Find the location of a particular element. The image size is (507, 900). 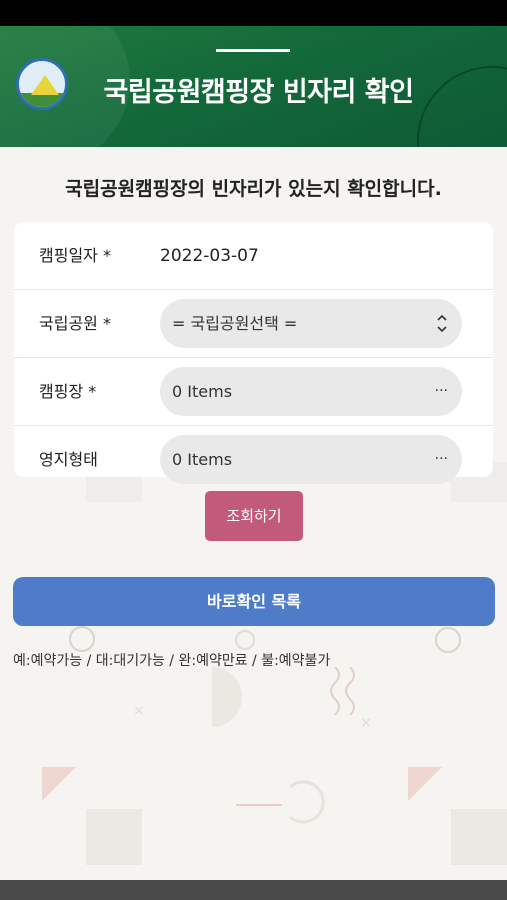

campsite-multiselect: 0 Items ··· is located at coordinates (311, 391).